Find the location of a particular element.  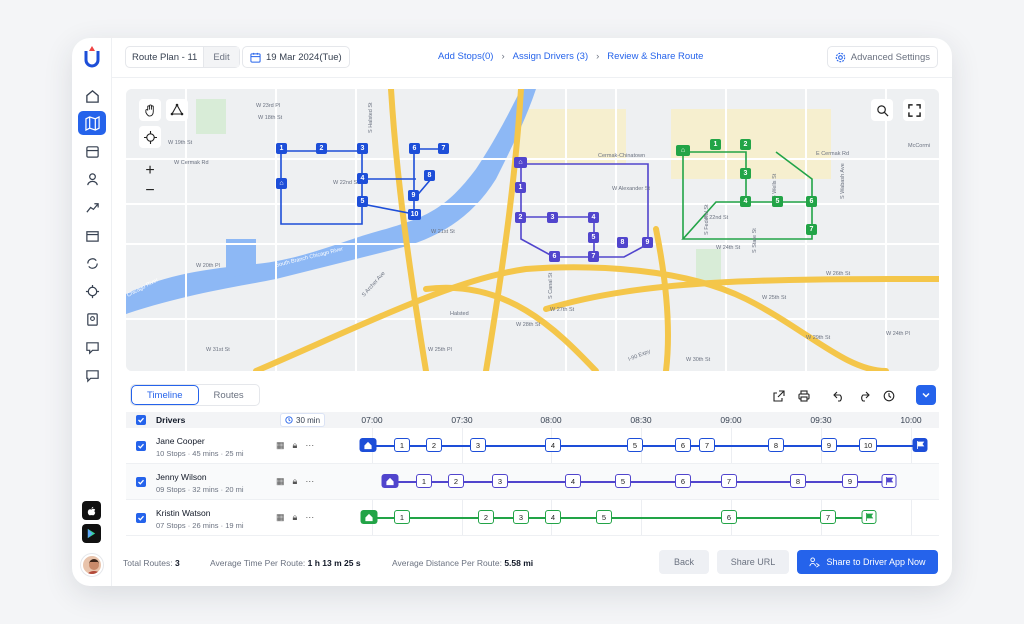

sidebar-analytics-icon is located at coordinates (92, 207).